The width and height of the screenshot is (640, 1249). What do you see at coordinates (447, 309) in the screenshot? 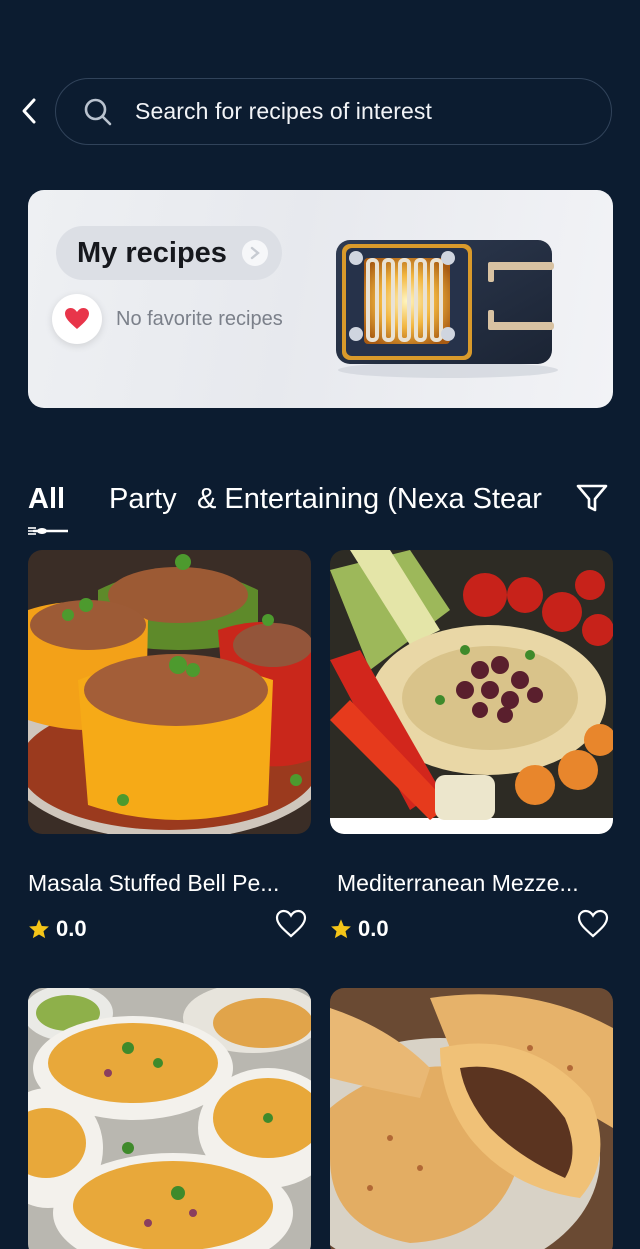
I see `toaster-illustration` at bounding box center [447, 309].